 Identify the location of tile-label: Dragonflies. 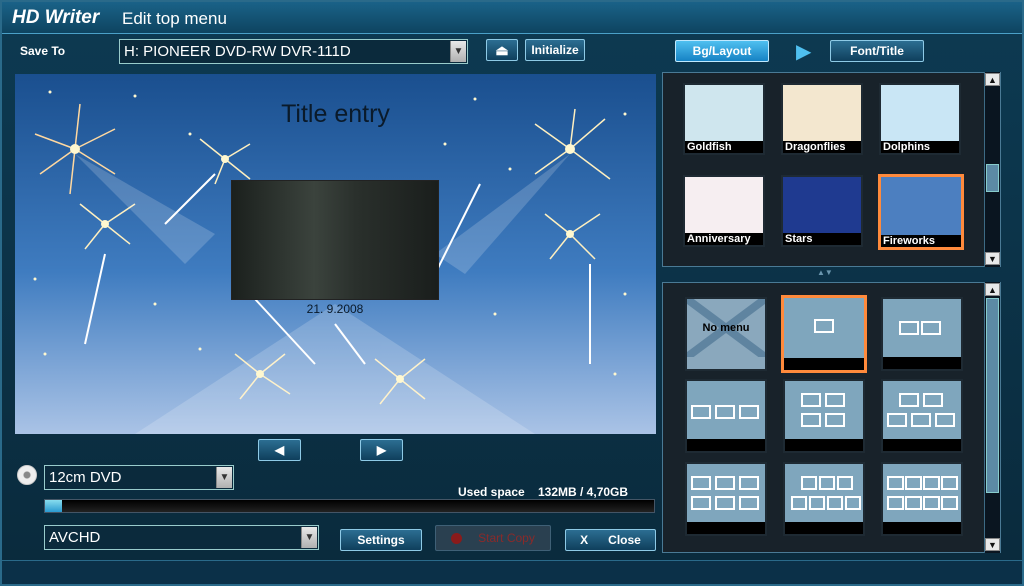
(822, 147).